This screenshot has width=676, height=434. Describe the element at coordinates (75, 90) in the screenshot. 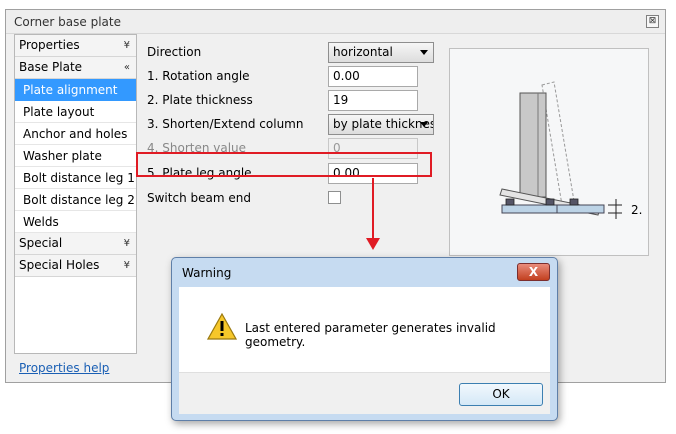

I see `sidebar-item-plate-alignment: Plate alignment` at that location.